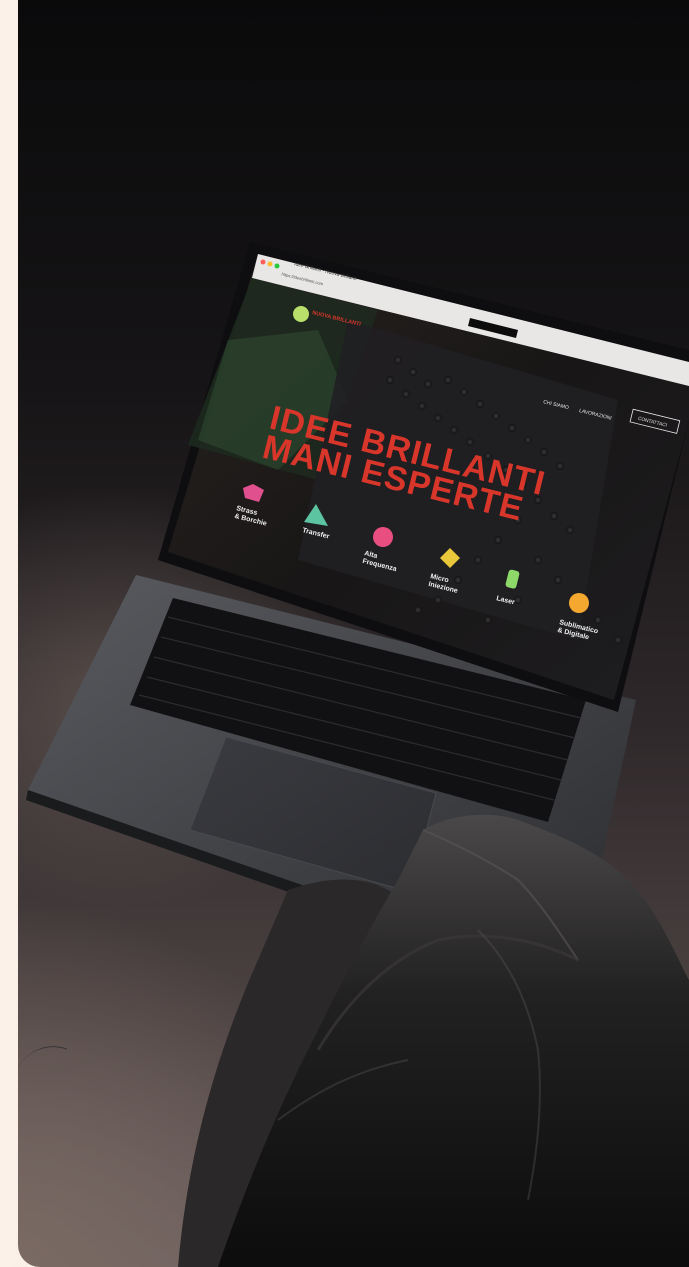  I want to click on logo-mark, so click(301, 314).